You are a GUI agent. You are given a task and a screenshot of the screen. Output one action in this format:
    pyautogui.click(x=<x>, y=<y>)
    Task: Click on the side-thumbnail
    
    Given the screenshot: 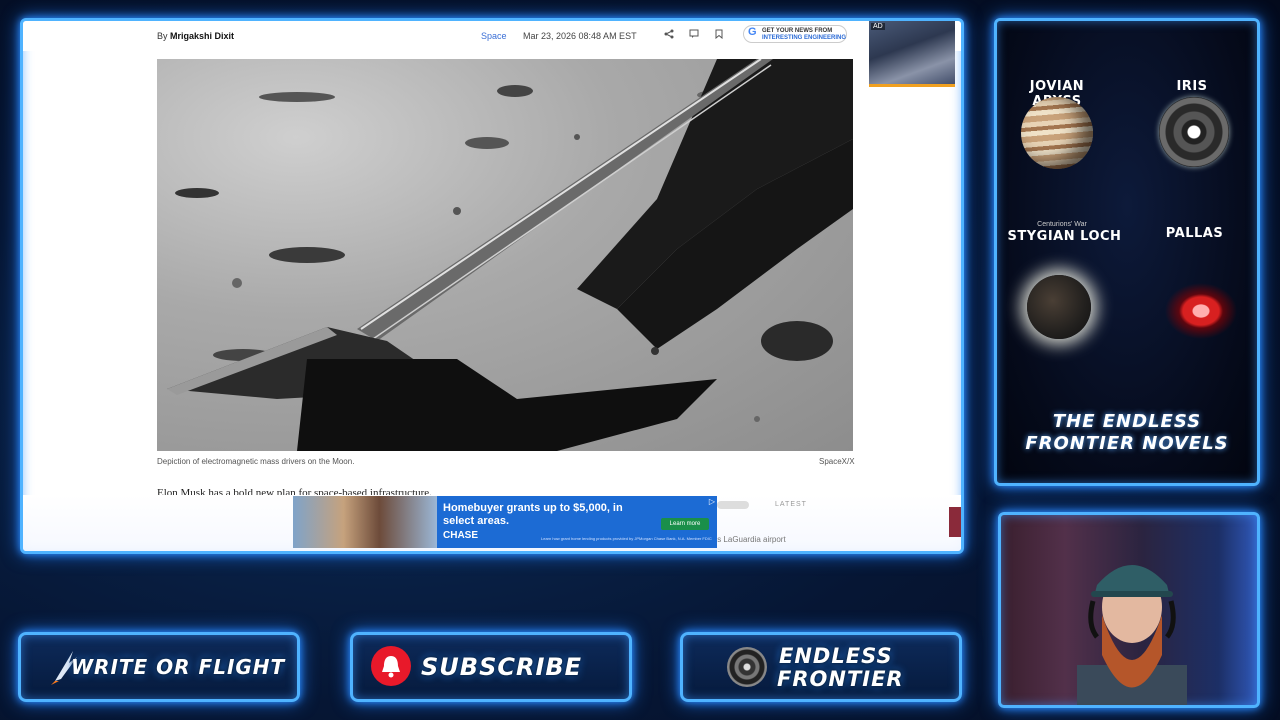 What is the action you would take?
    pyautogui.click(x=955, y=522)
    